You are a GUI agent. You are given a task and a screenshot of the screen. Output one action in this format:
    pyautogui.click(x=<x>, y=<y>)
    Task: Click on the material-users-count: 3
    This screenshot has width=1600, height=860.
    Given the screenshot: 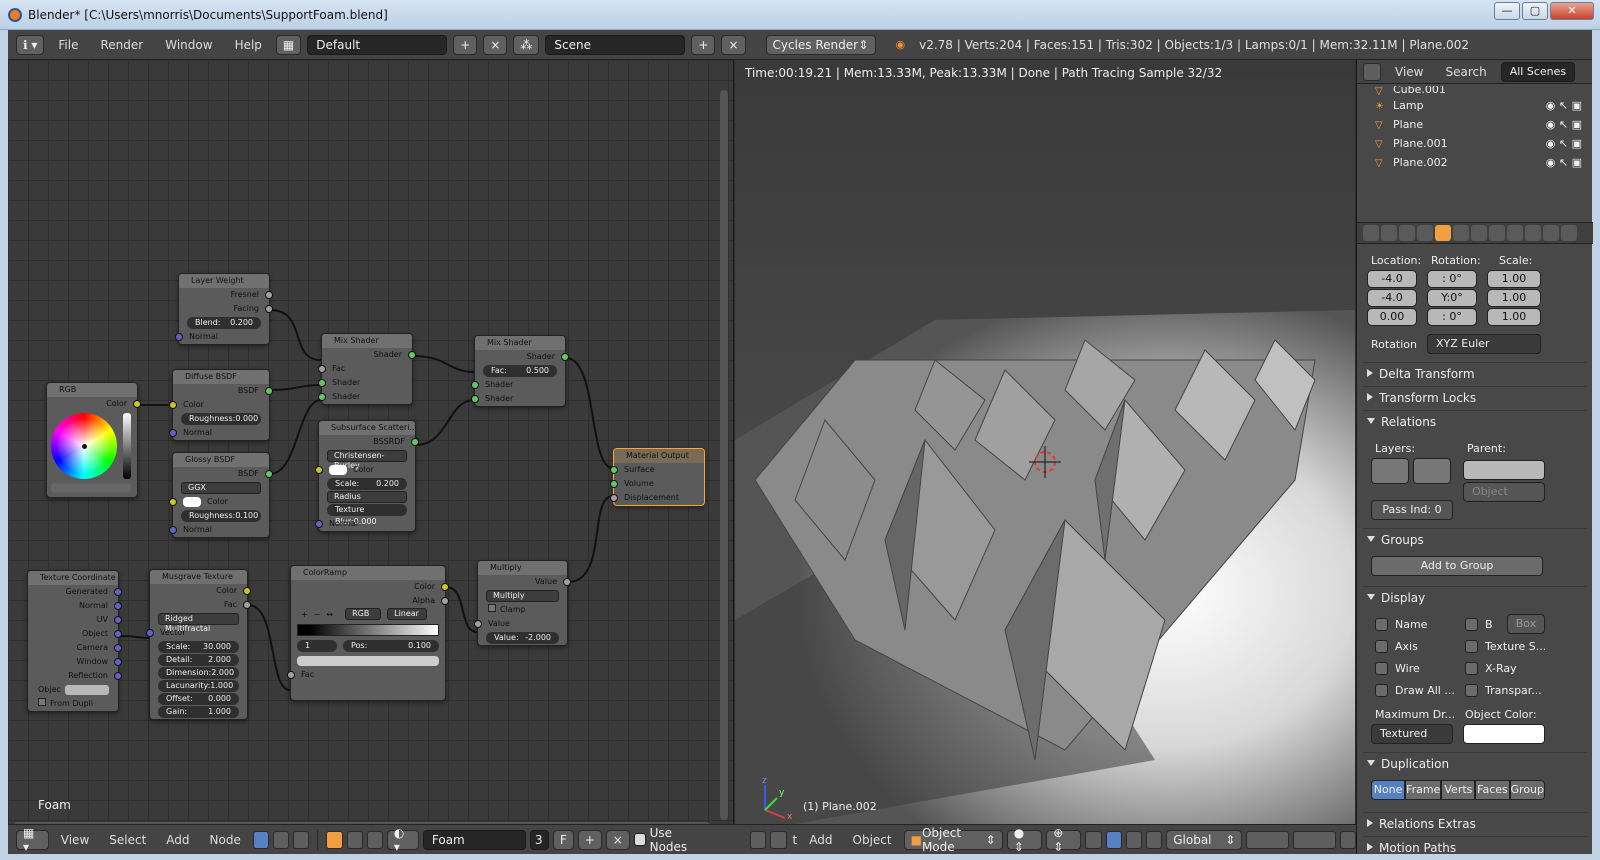 What is the action you would take?
    pyautogui.click(x=539, y=839)
    